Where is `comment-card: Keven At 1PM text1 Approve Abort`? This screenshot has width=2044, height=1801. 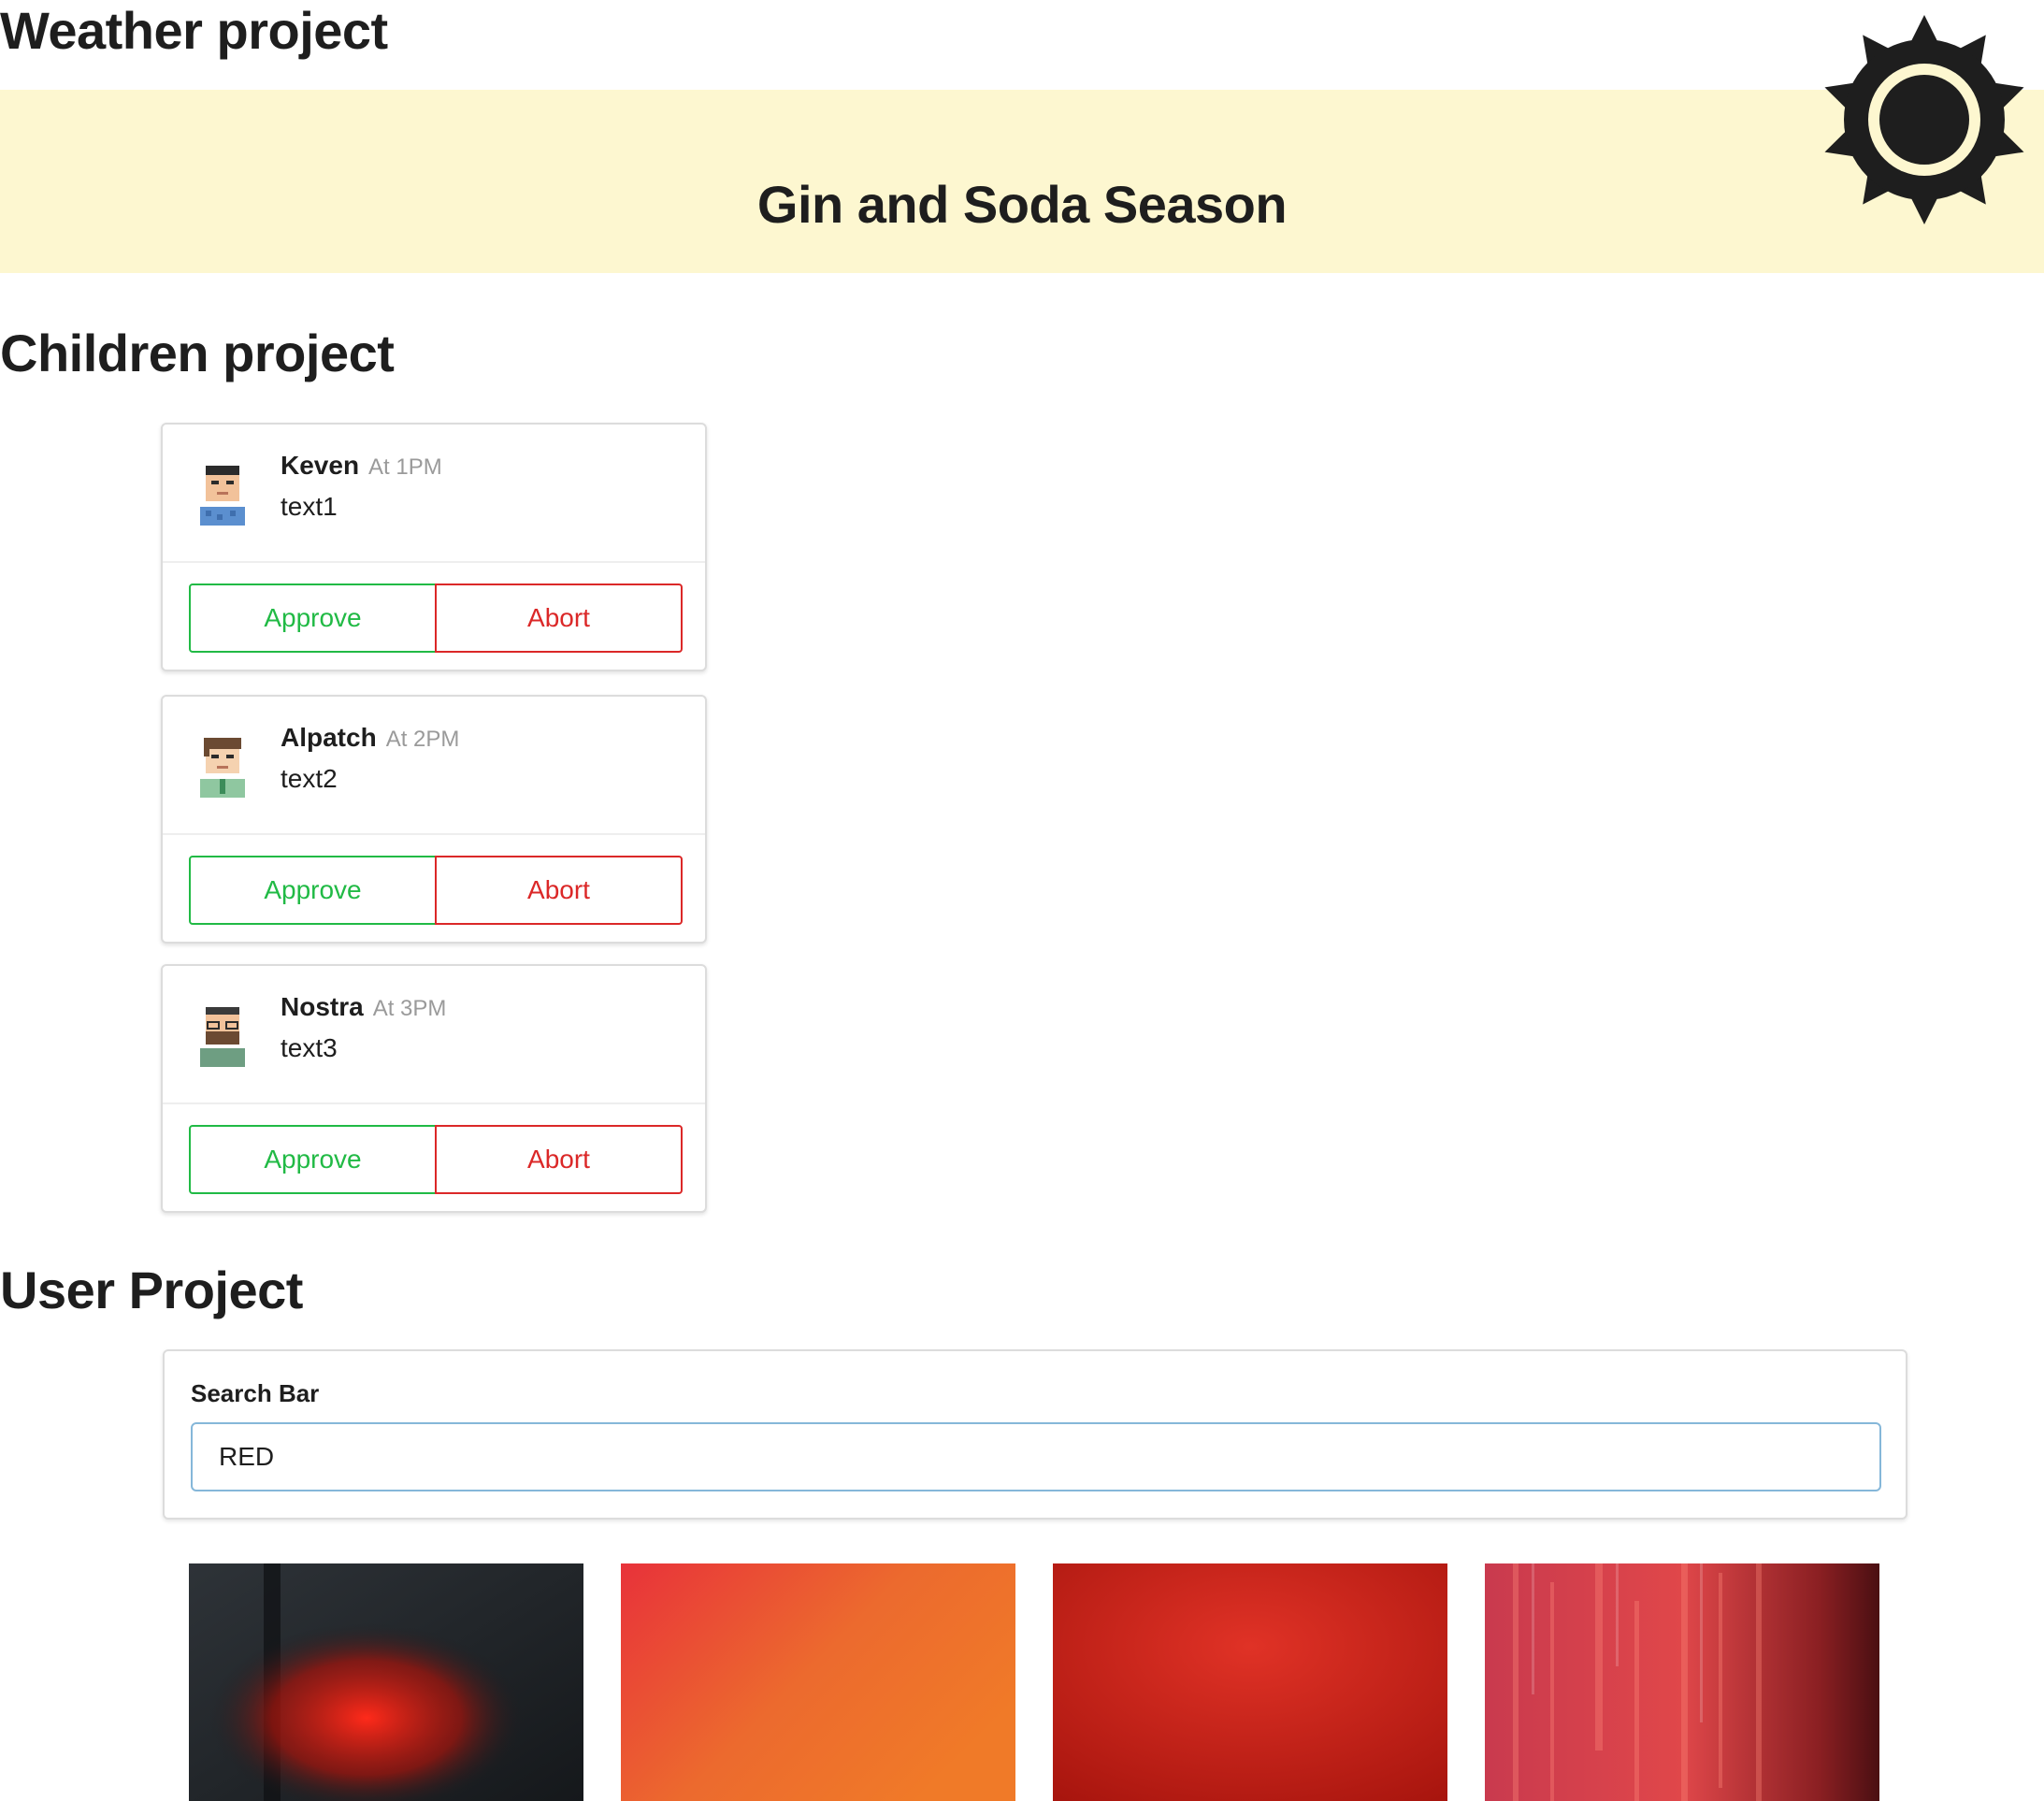 comment-card: Keven At 1PM text1 Approve Abort is located at coordinates (434, 547).